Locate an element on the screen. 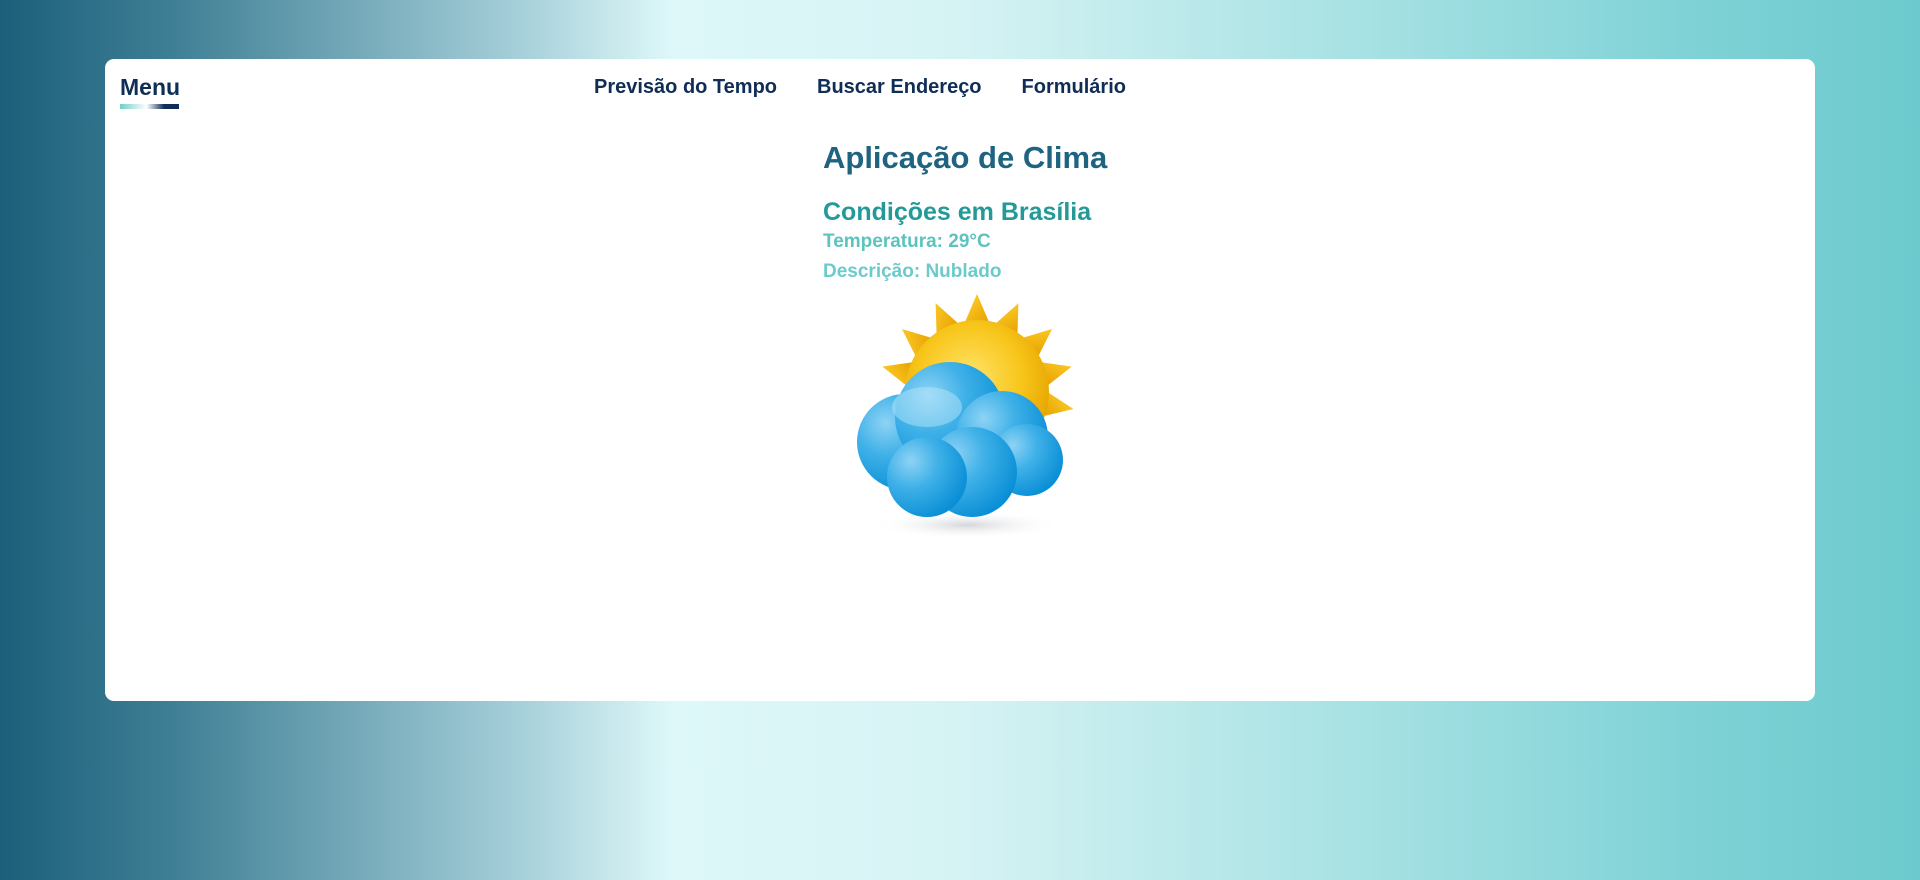 The height and width of the screenshot is (880, 1920). description-text: Descrição: Nublado is located at coordinates (912, 271).